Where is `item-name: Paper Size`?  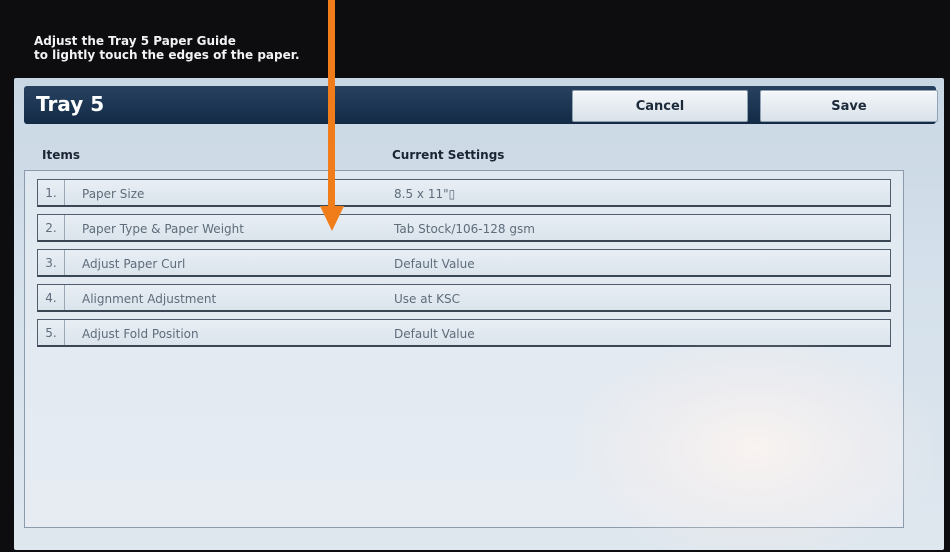 item-name: Paper Size is located at coordinates (113, 194).